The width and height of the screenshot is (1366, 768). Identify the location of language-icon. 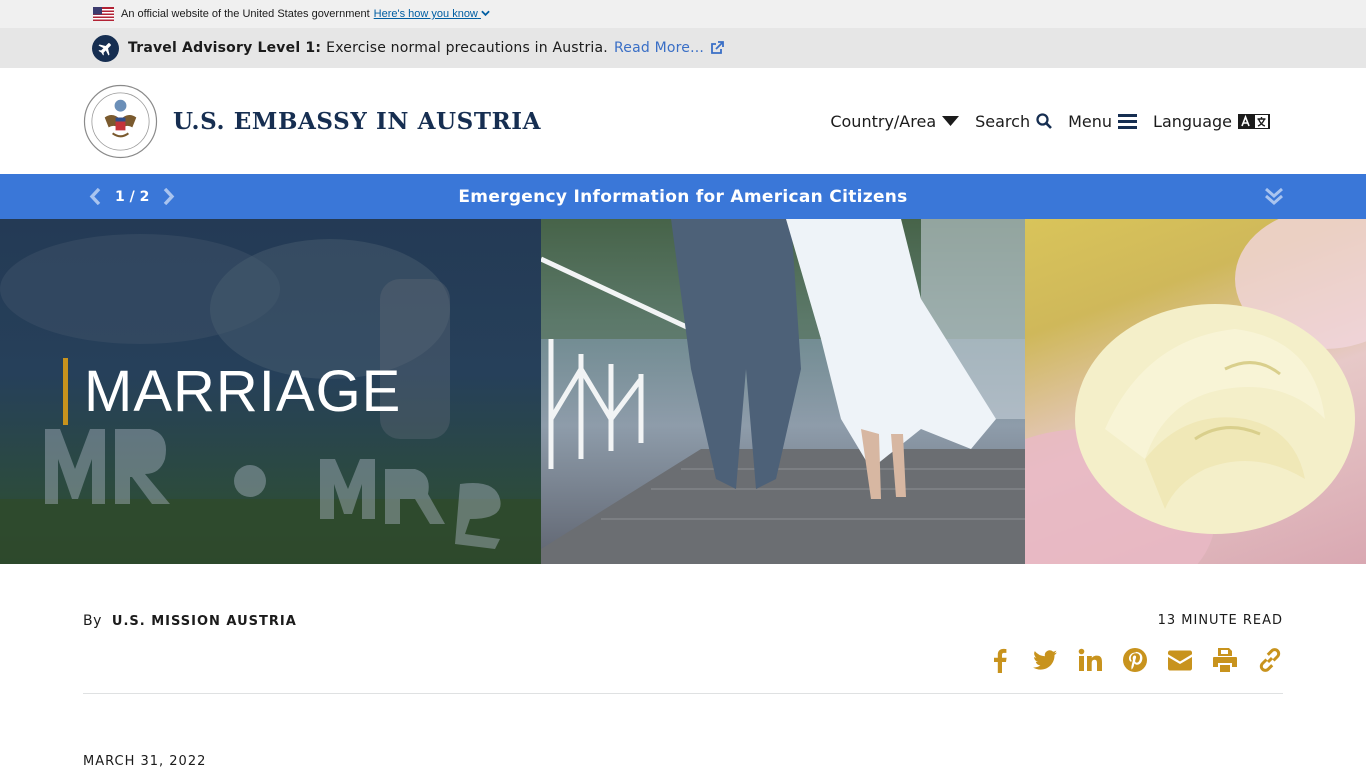
(1254, 121).